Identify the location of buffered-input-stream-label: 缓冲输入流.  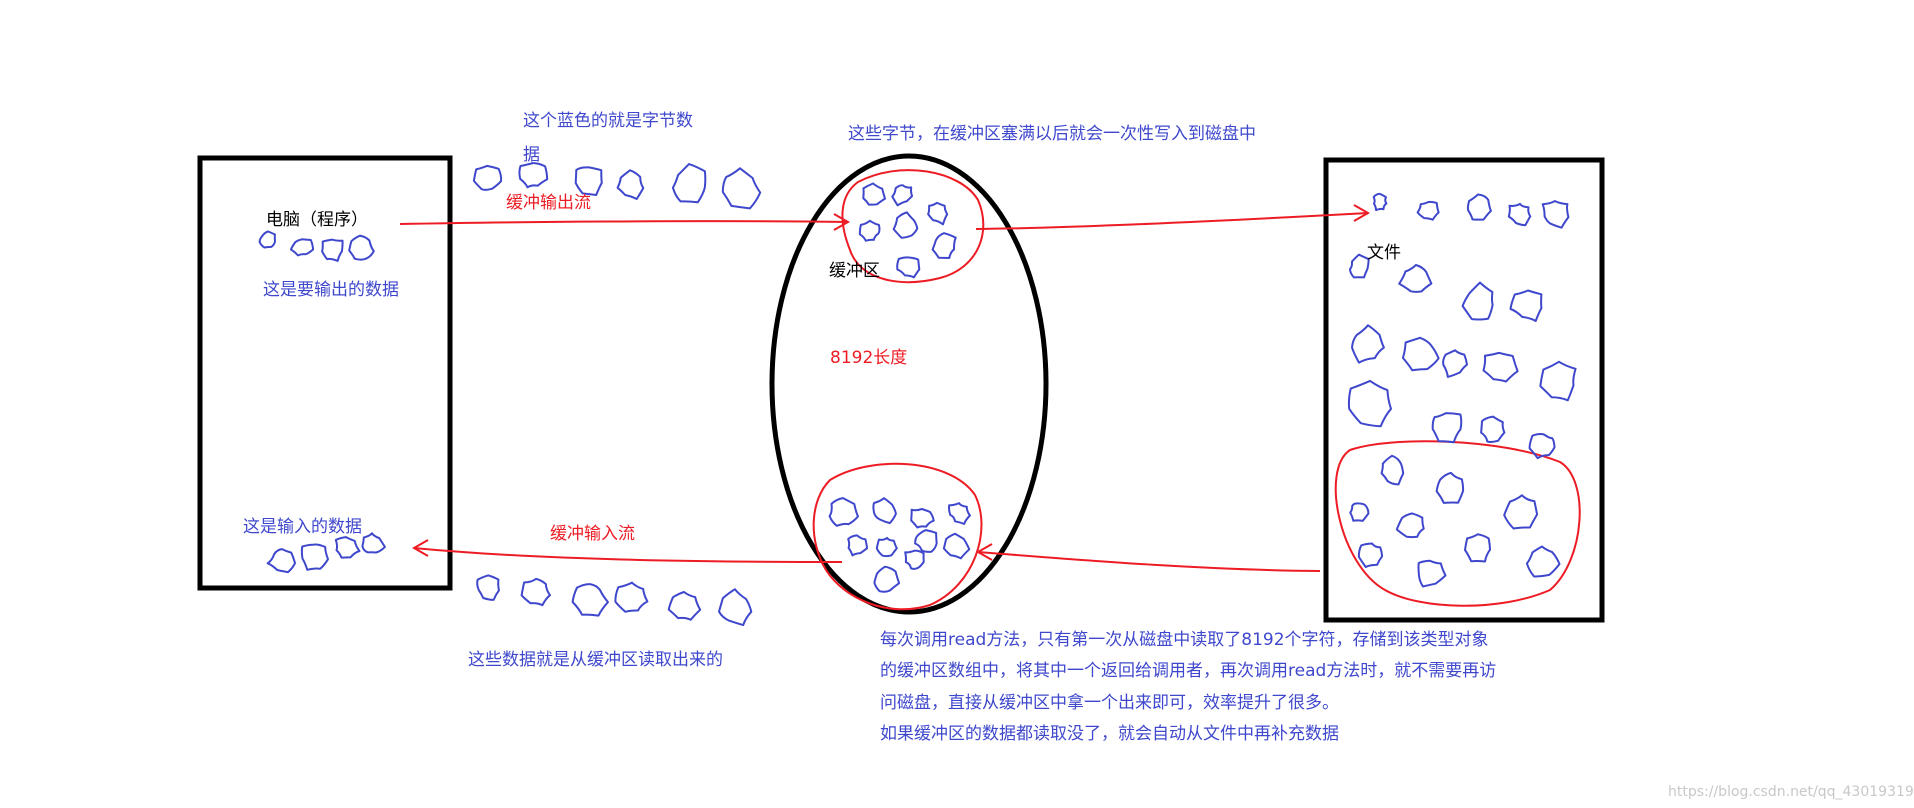
(592, 534).